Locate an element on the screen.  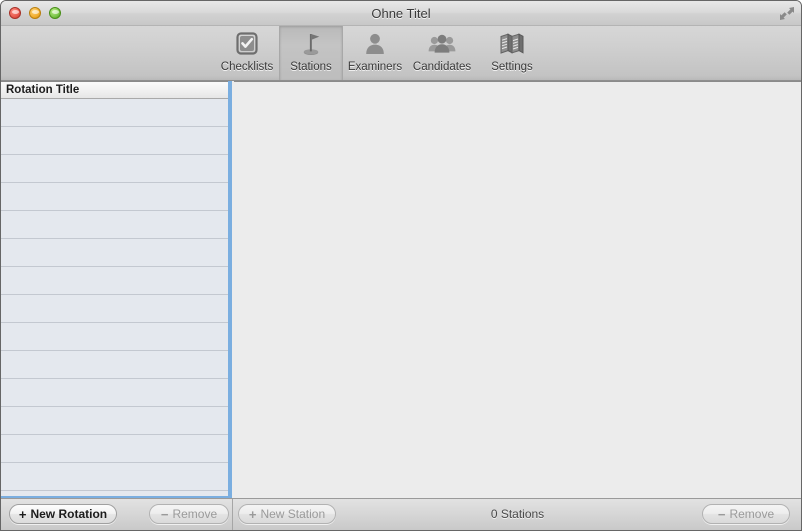
bottom-toolbar-divider is located at coordinates (232, 514).